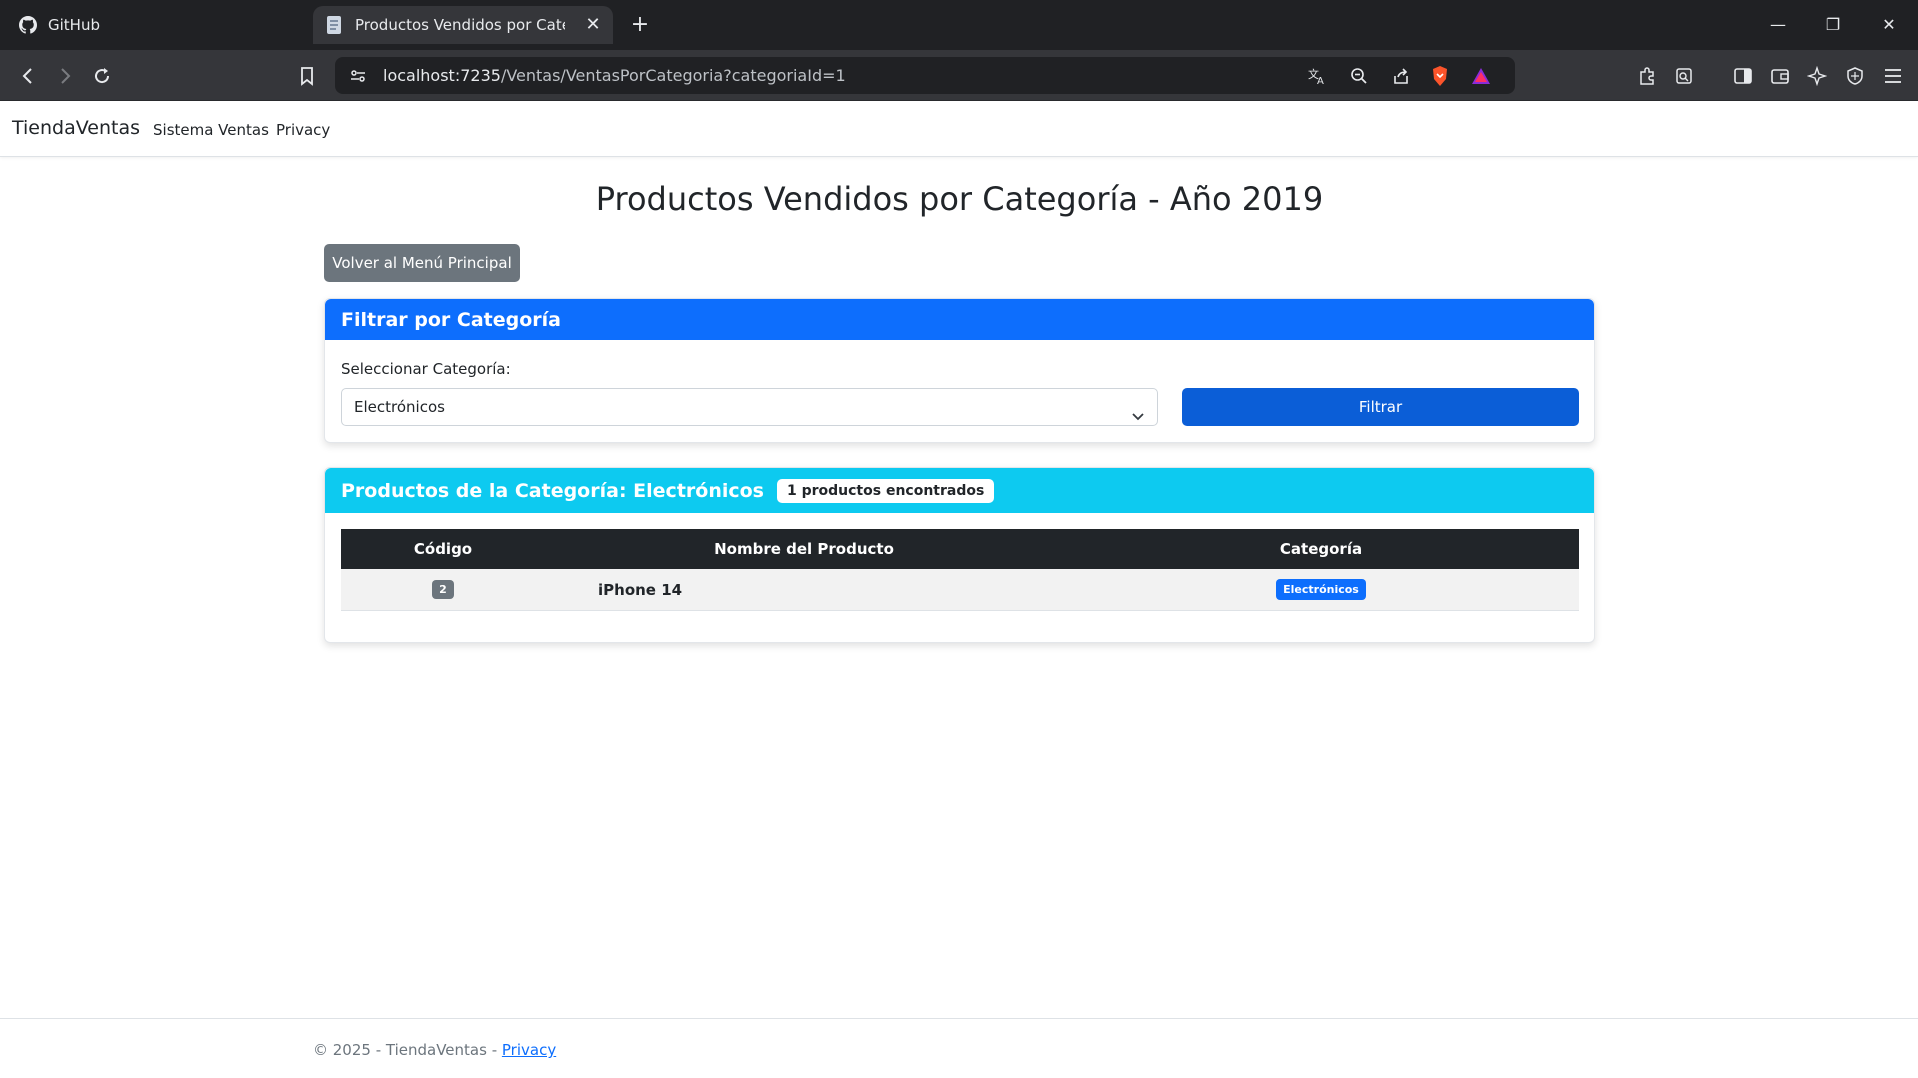 The height and width of the screenshot is (1078, 1918). Describe the element at coordinates (426, 369) in the screenshot. I see `category-select-label: Seleccionar Categoría:` at that location.